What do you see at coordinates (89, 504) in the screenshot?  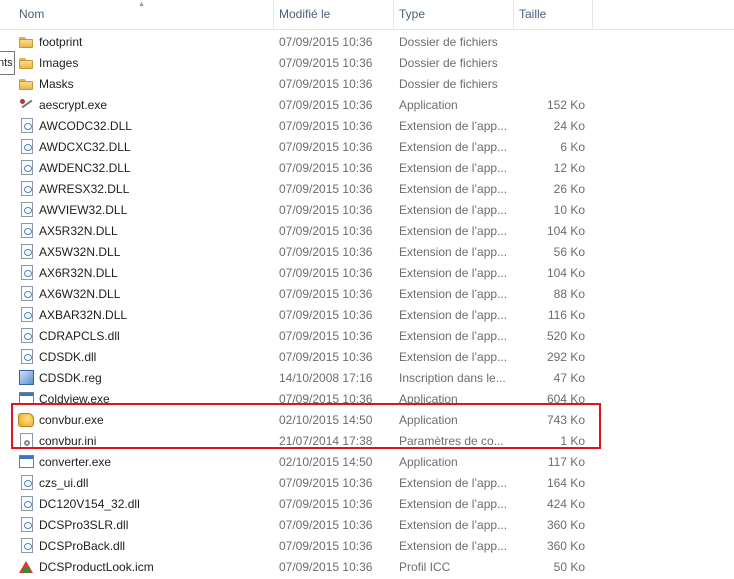 I see `file-name: DC120V154_32.dll` at bounding box center [89, 504].